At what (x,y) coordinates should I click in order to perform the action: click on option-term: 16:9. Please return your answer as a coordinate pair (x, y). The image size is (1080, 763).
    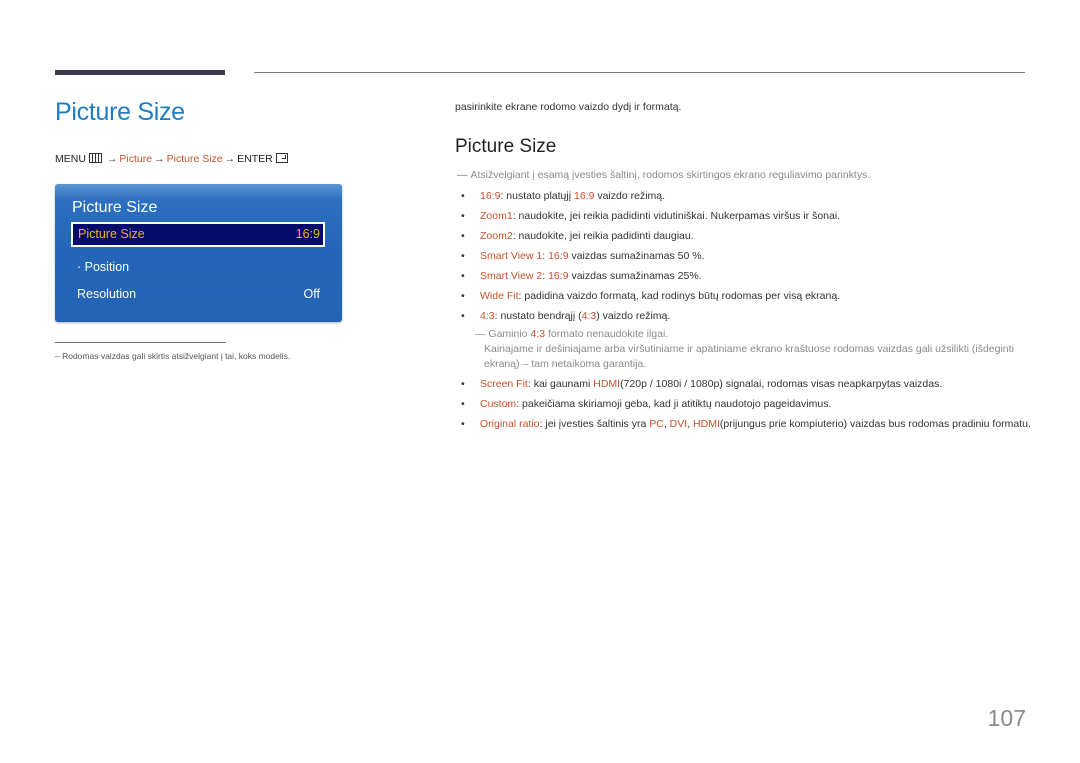
    Looking at the image, I should click on (490, 196).